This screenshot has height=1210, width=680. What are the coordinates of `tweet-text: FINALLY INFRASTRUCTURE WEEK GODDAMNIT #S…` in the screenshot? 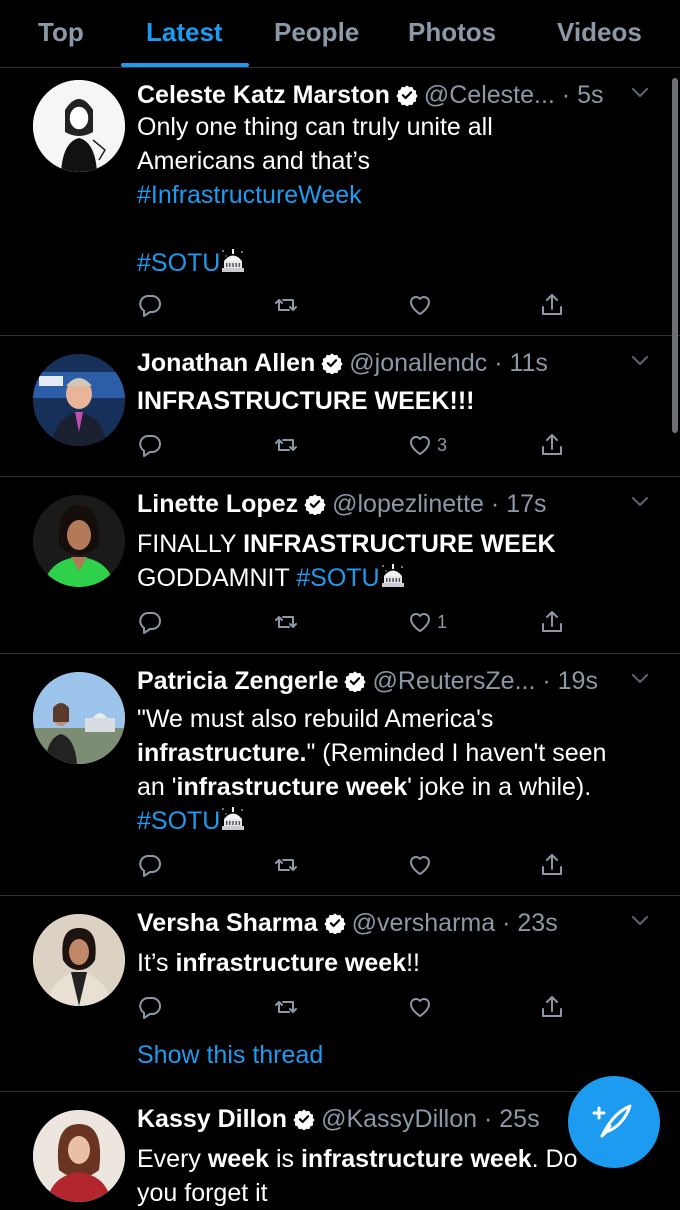 It's located at (388, 561).